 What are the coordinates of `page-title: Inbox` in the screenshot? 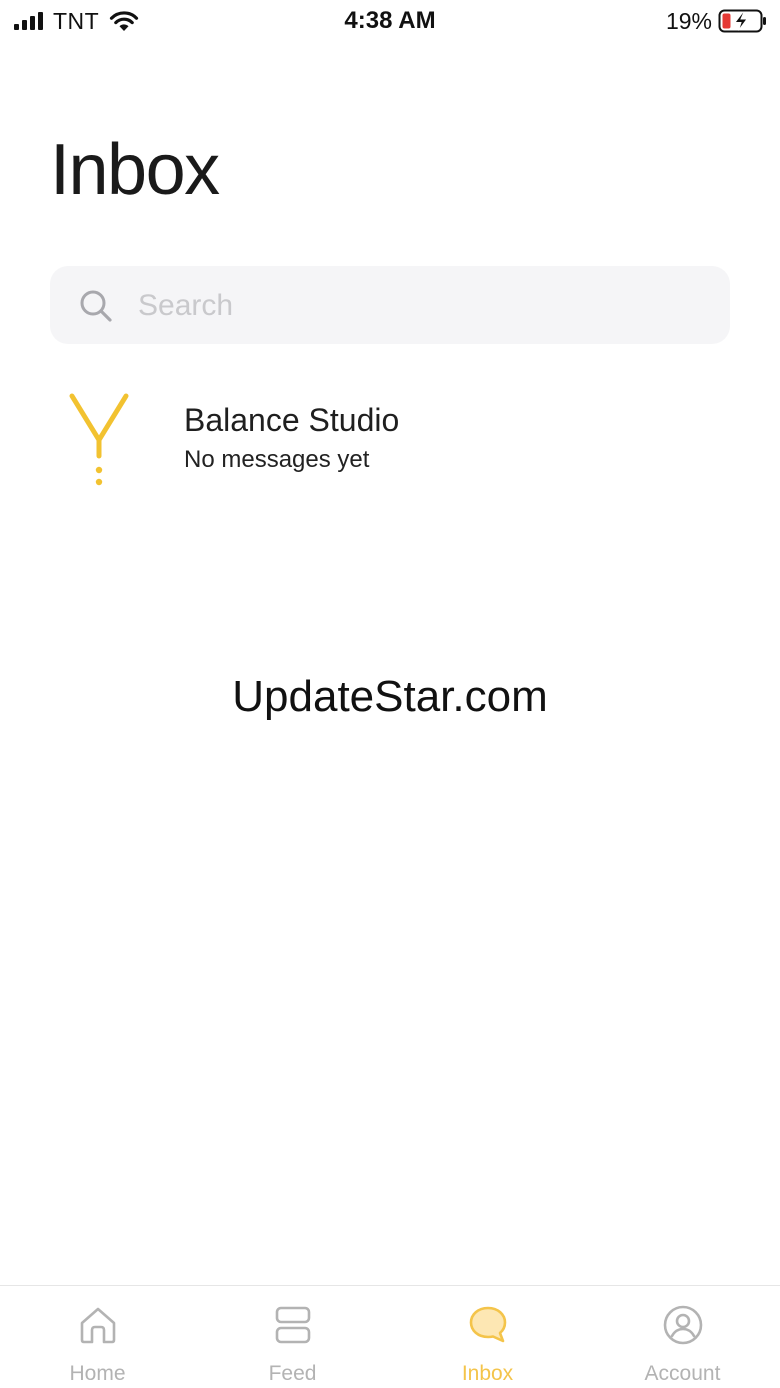 It's located at (135, 170).